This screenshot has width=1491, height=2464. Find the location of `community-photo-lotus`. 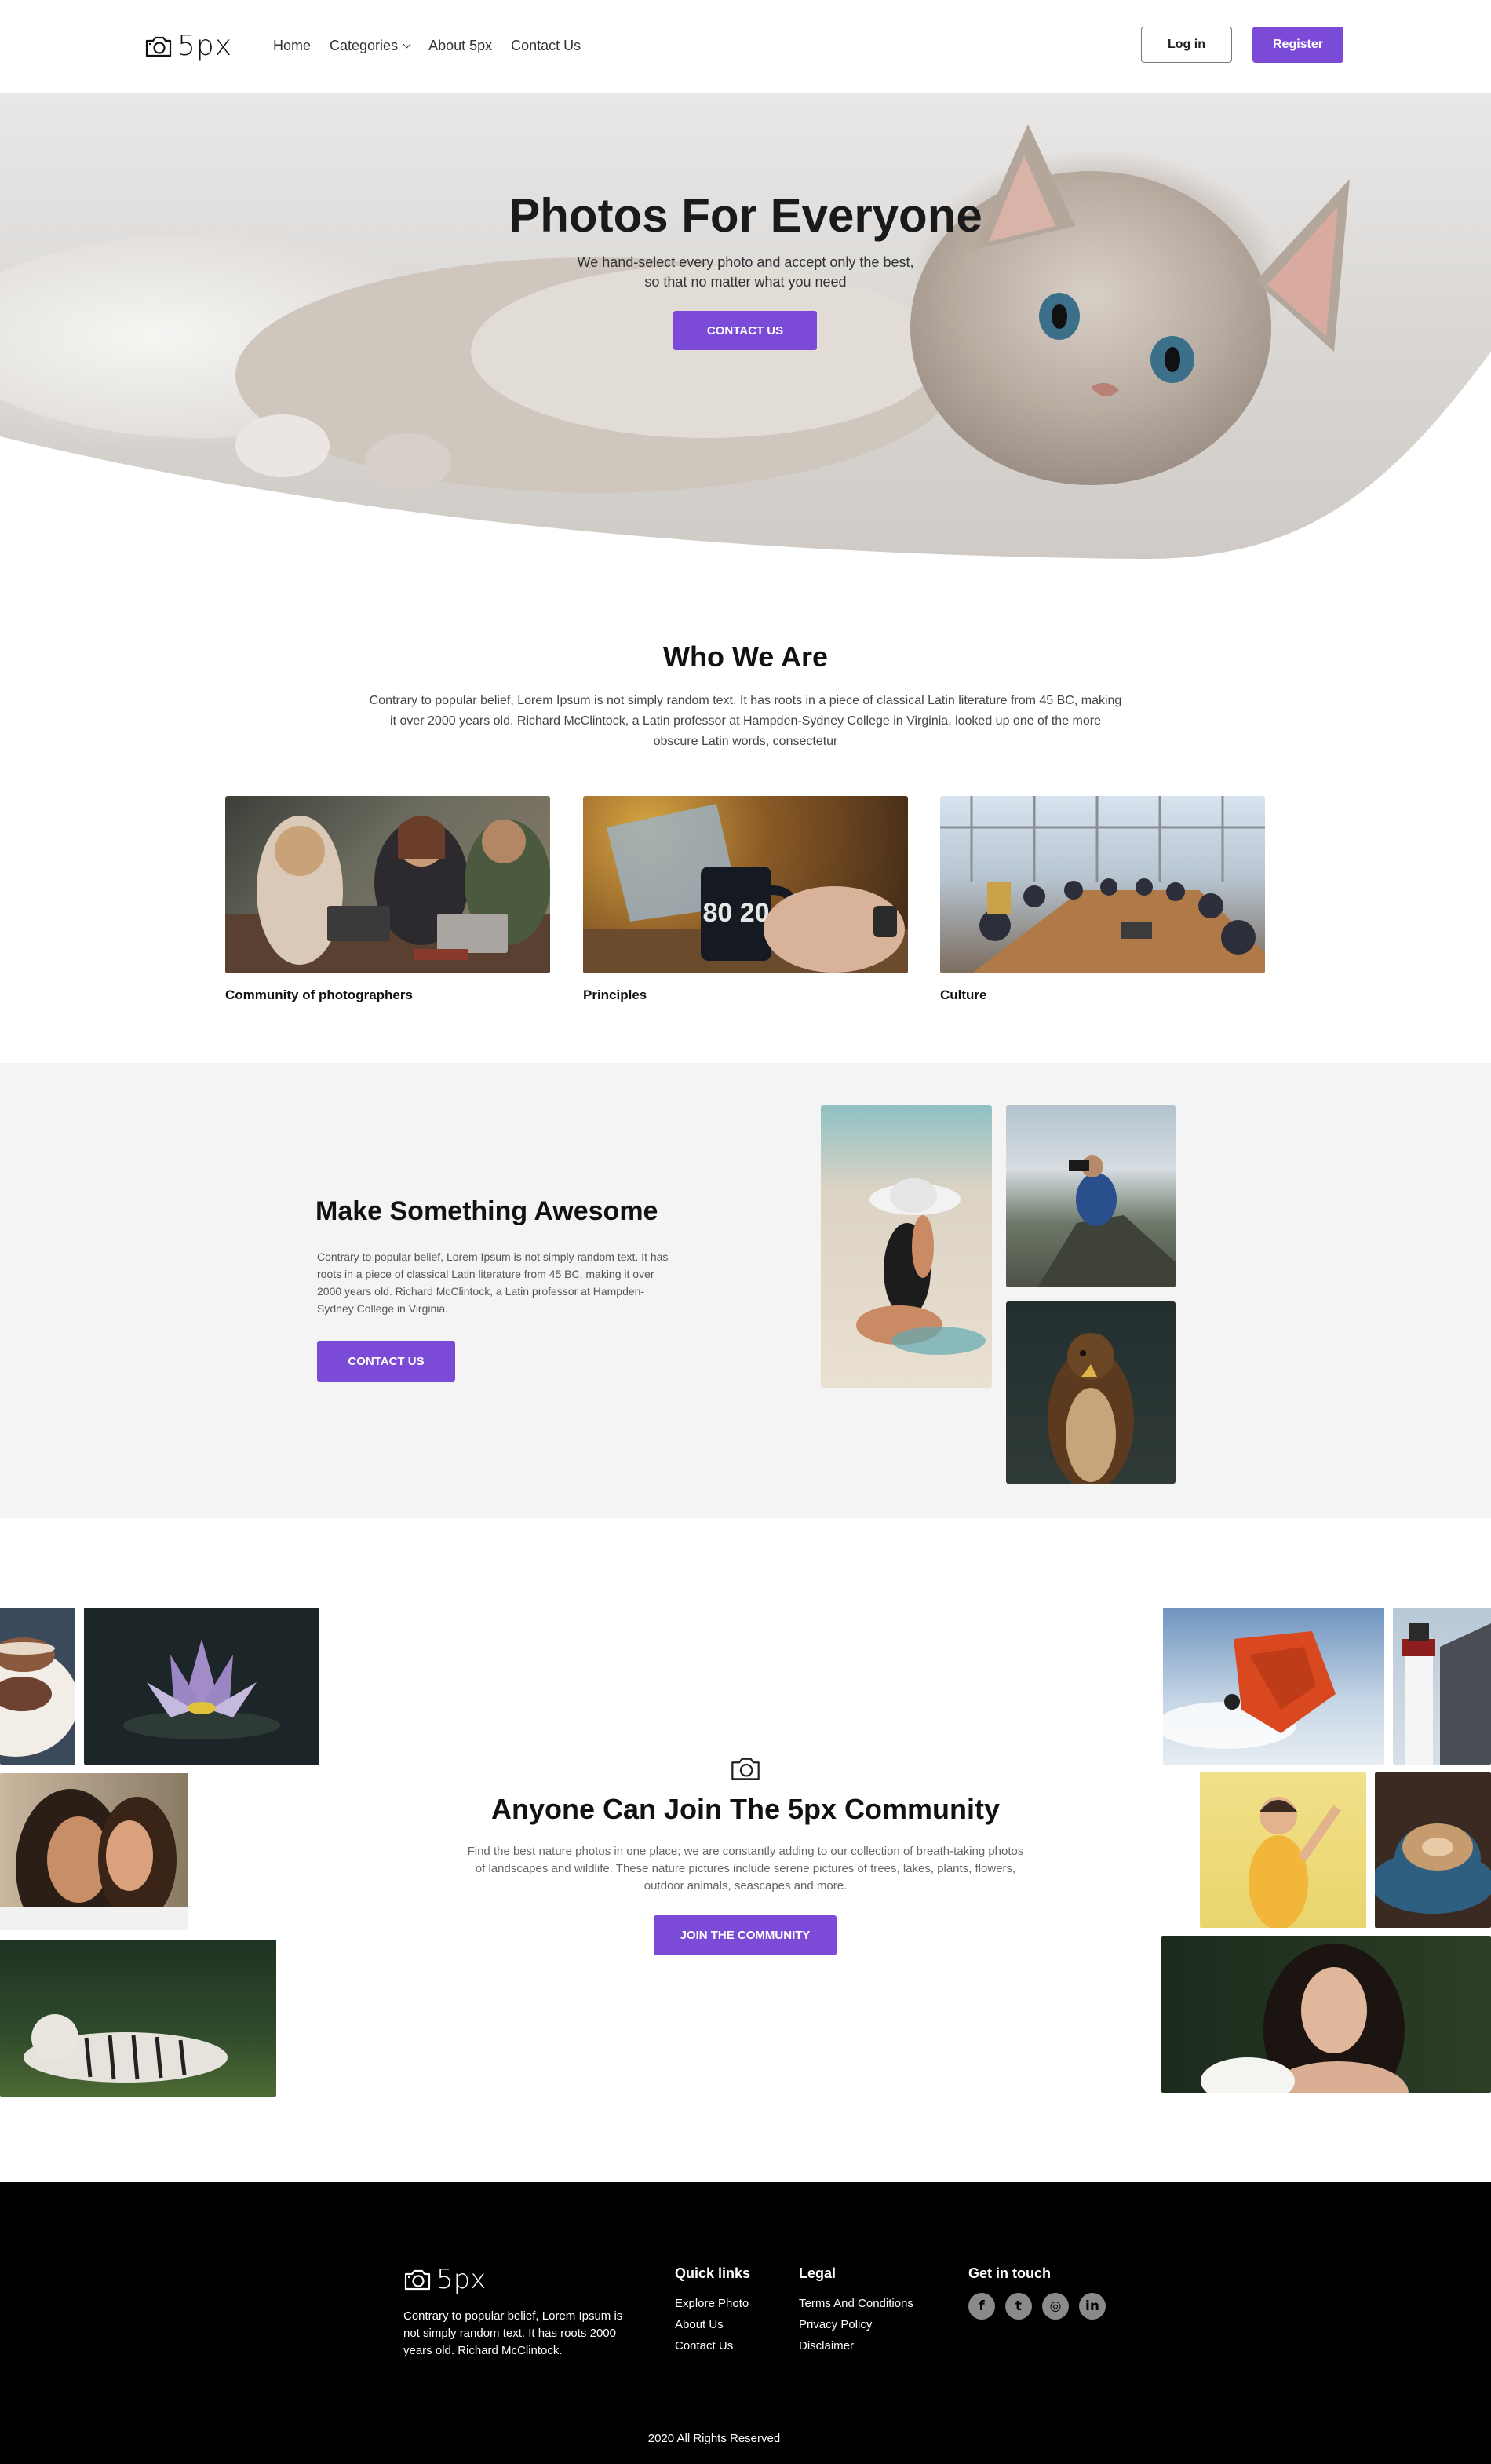

community-photo-lotus is located at coordinates (201, 1686).